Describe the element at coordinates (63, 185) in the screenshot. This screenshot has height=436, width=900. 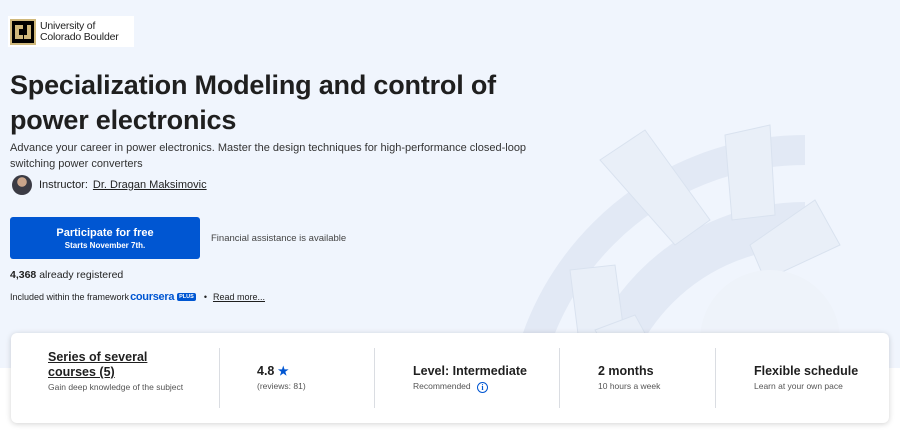
I see `instructor-label: Instructor:` at that location.